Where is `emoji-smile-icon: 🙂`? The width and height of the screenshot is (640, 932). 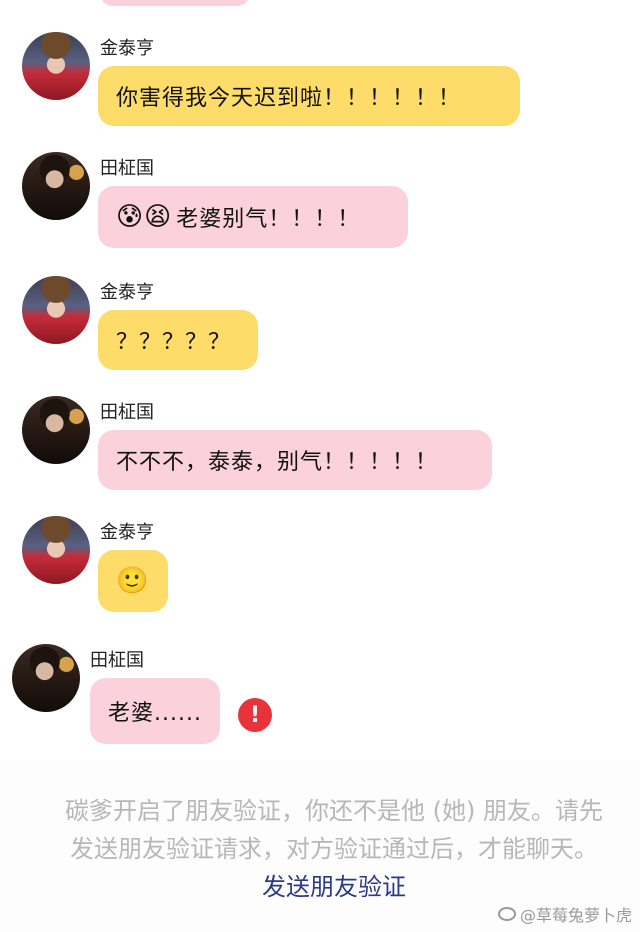
emoji-smile-icon: 🙂 is located at coordinates (133, 581).